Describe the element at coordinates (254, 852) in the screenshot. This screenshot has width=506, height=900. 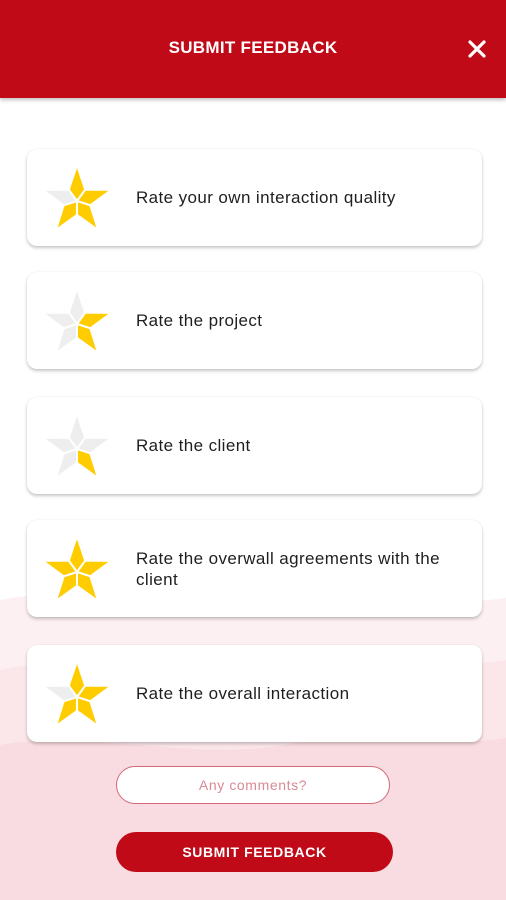
I see `submit-feedback-button: SUBMIT FEEDBACK` at that location.